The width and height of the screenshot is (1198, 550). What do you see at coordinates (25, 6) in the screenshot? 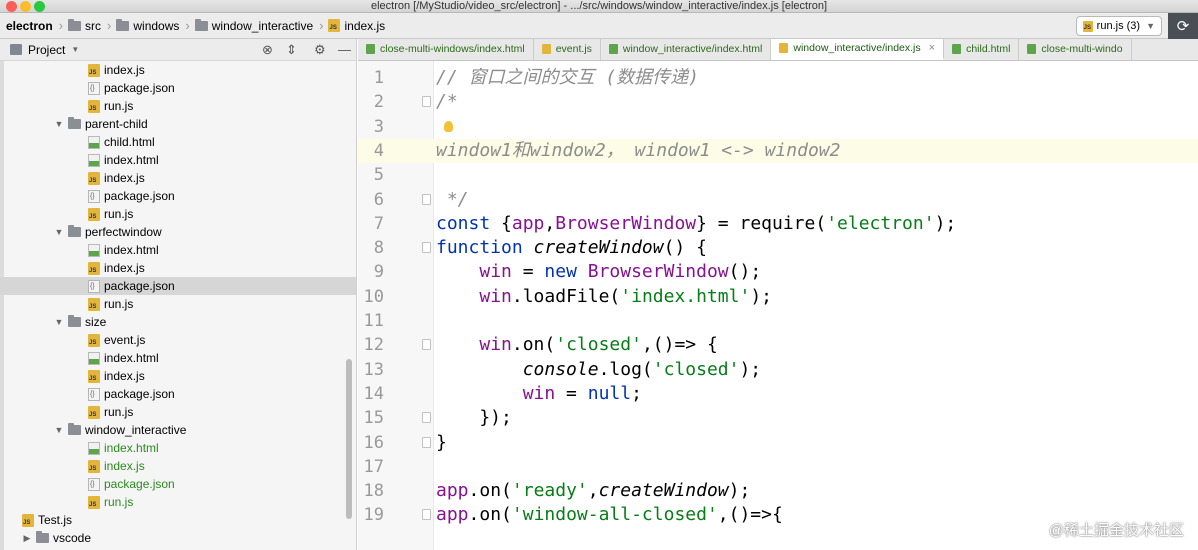
I see `minimize-window-dot` at bounding box center [25, 6].